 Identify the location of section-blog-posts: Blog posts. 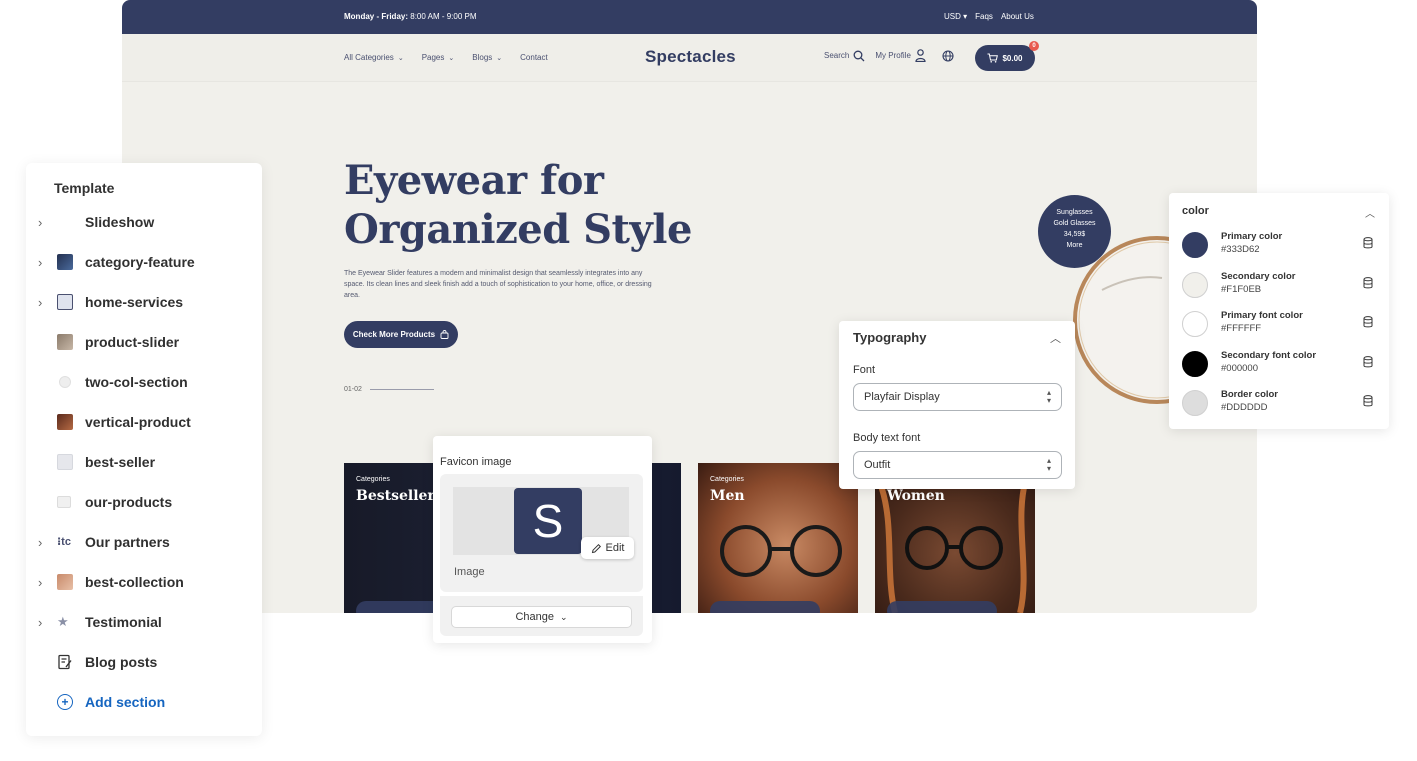
(144, 662).